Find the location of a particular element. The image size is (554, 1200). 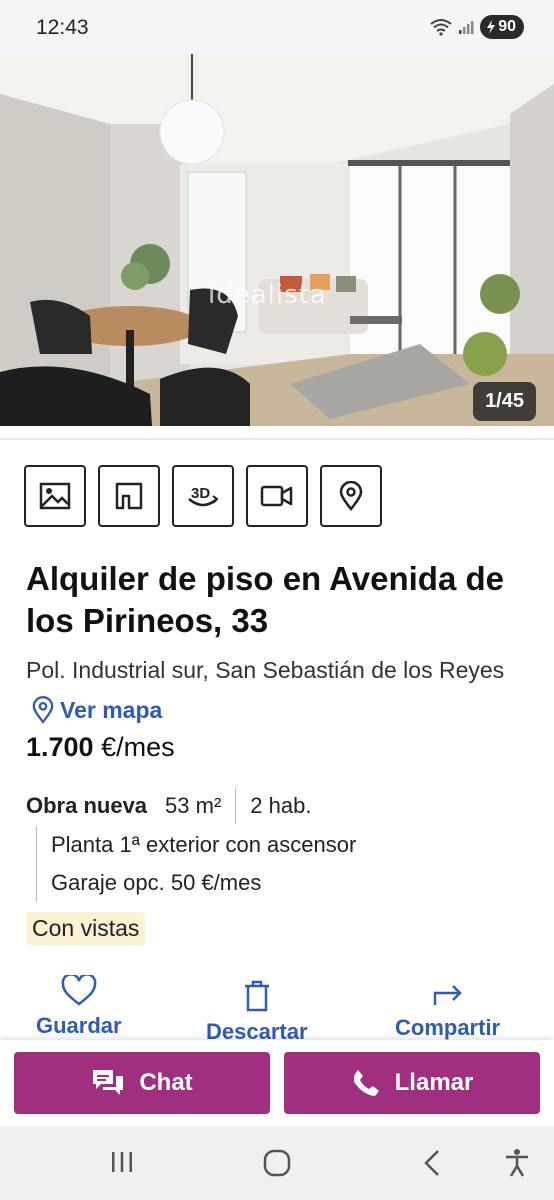

price-unit: €/mes is located at coordinates (134, 747).